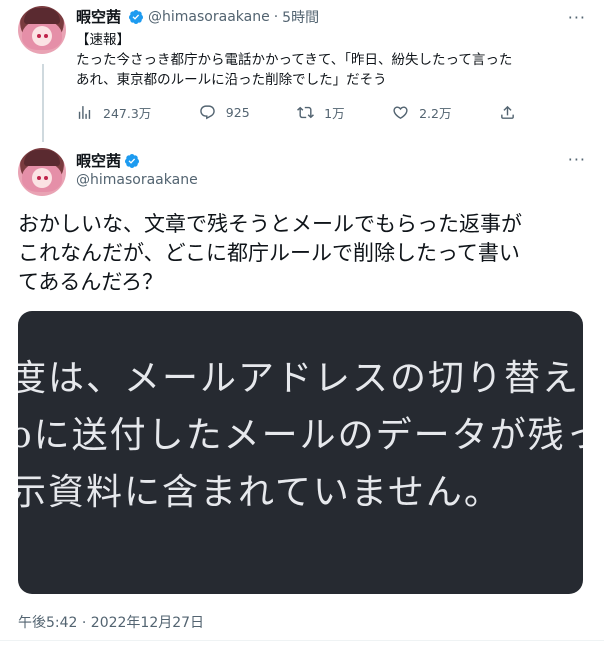 This screenshot has height=649, width=604. I want to click on media-text-line: oに送付したメールのデータが残っ, so click(300, 435).